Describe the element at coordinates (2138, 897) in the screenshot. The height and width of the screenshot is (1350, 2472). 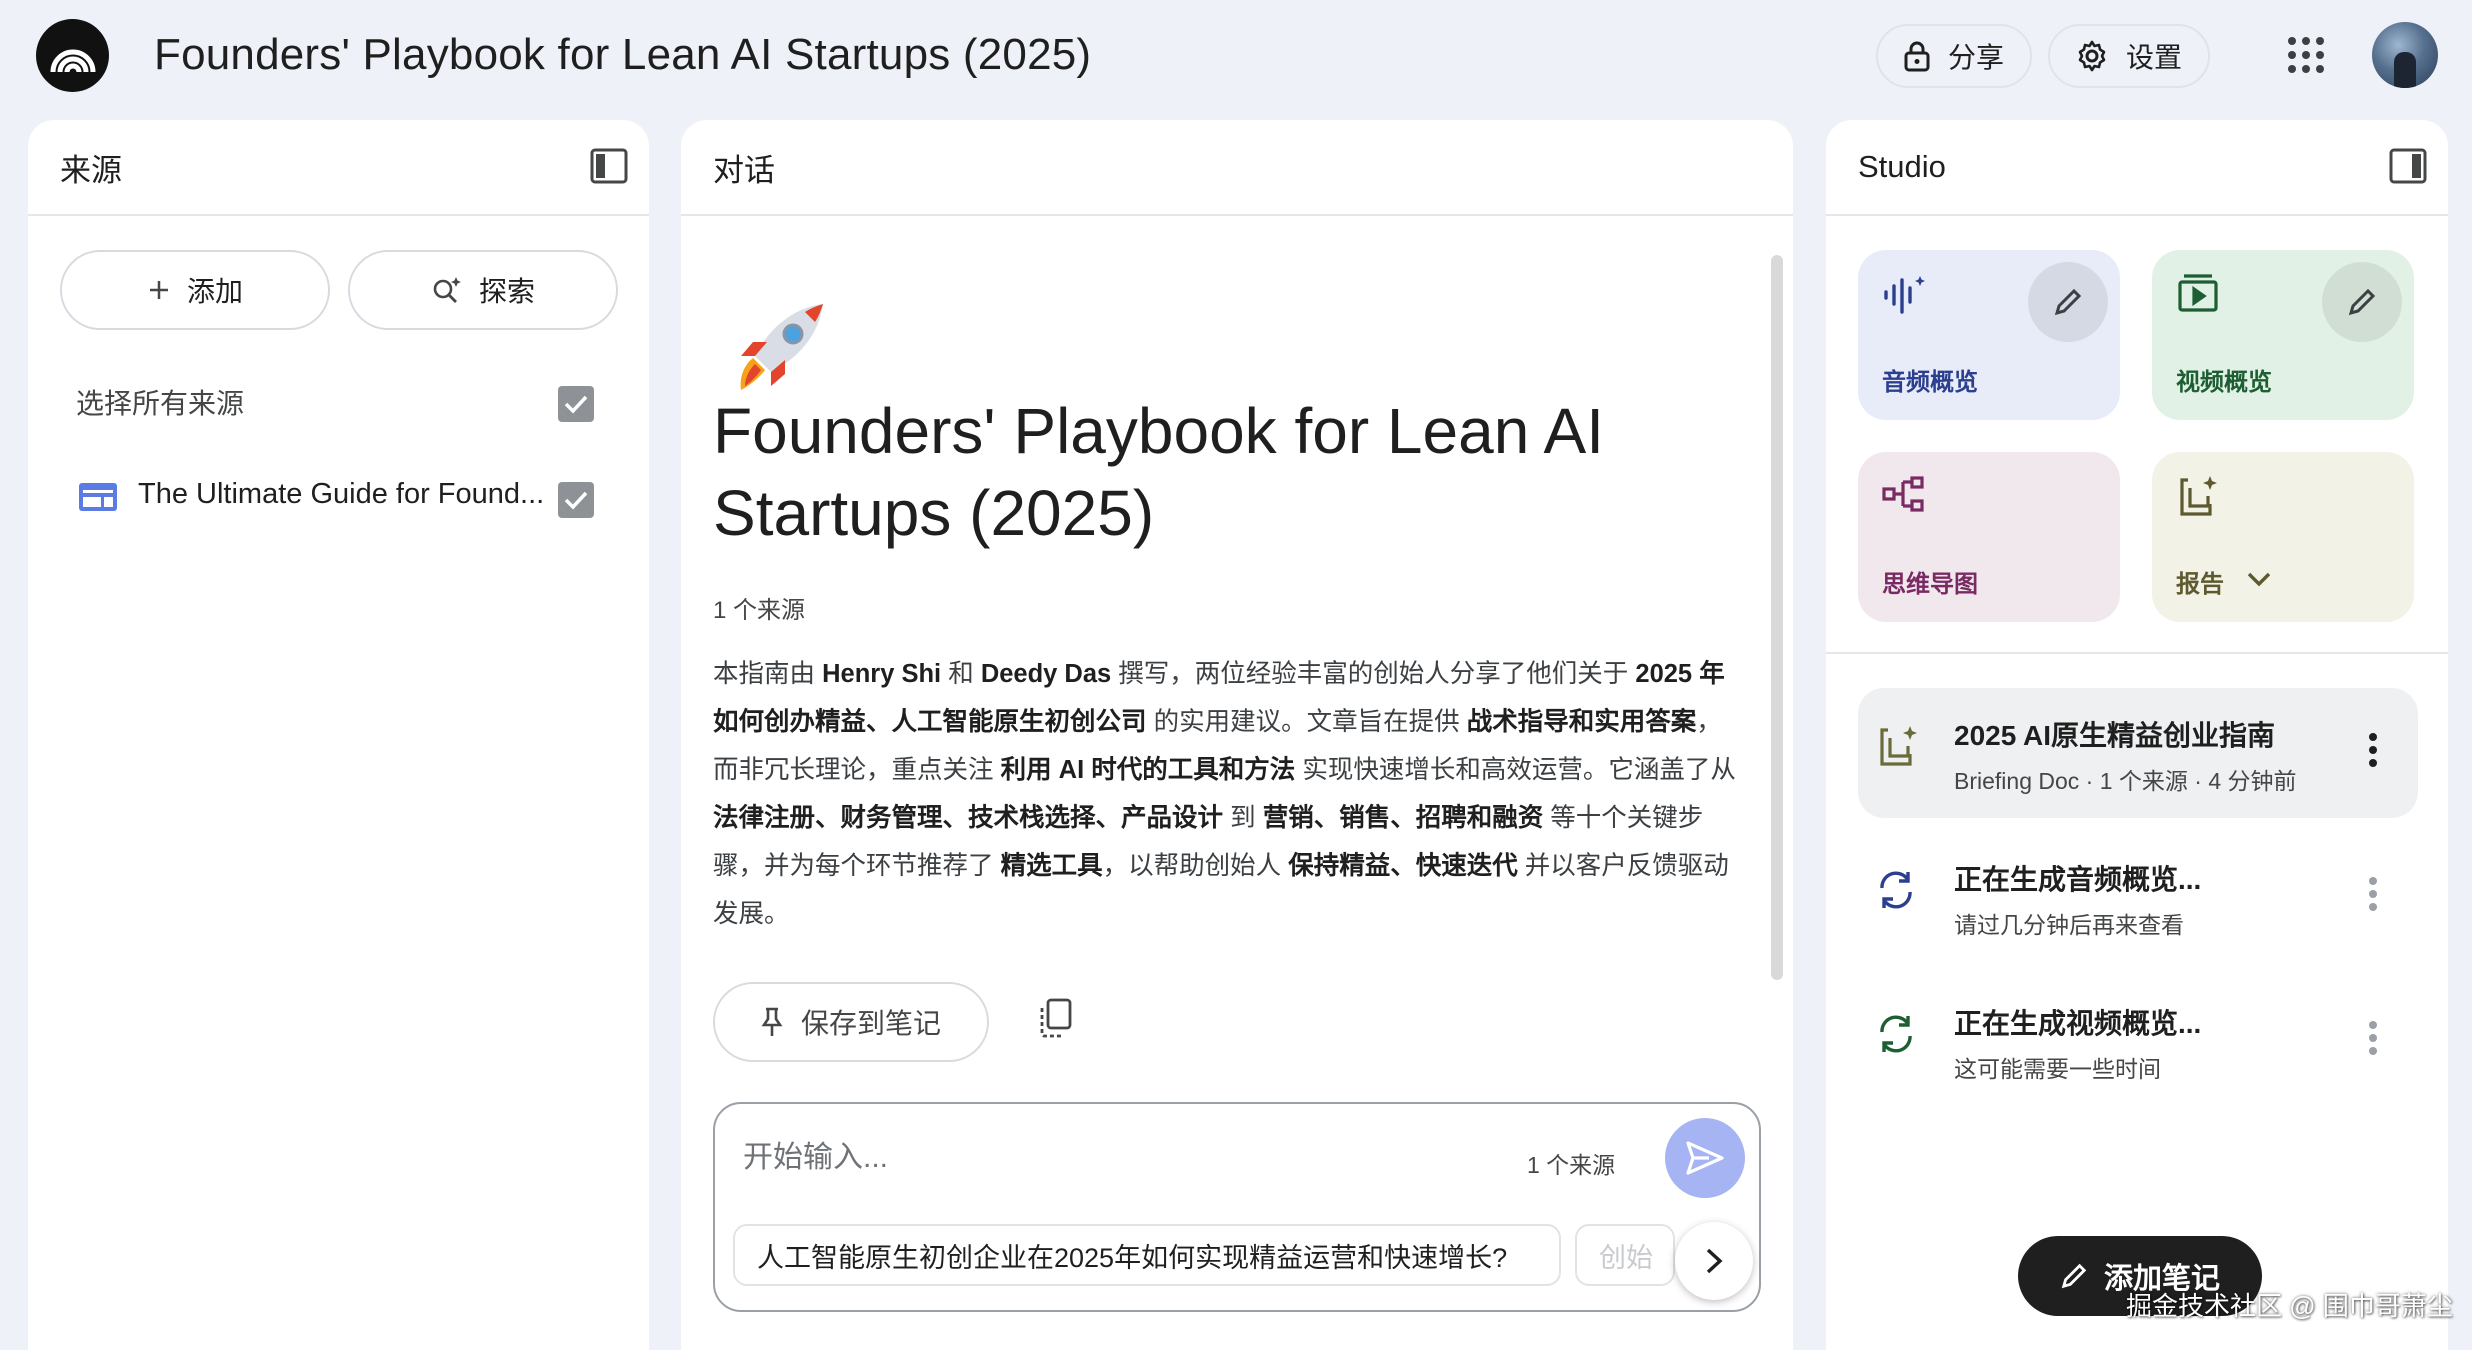
I see `note-item: 正在生成音频概览... 请过几分钟后再来查看` at that location.